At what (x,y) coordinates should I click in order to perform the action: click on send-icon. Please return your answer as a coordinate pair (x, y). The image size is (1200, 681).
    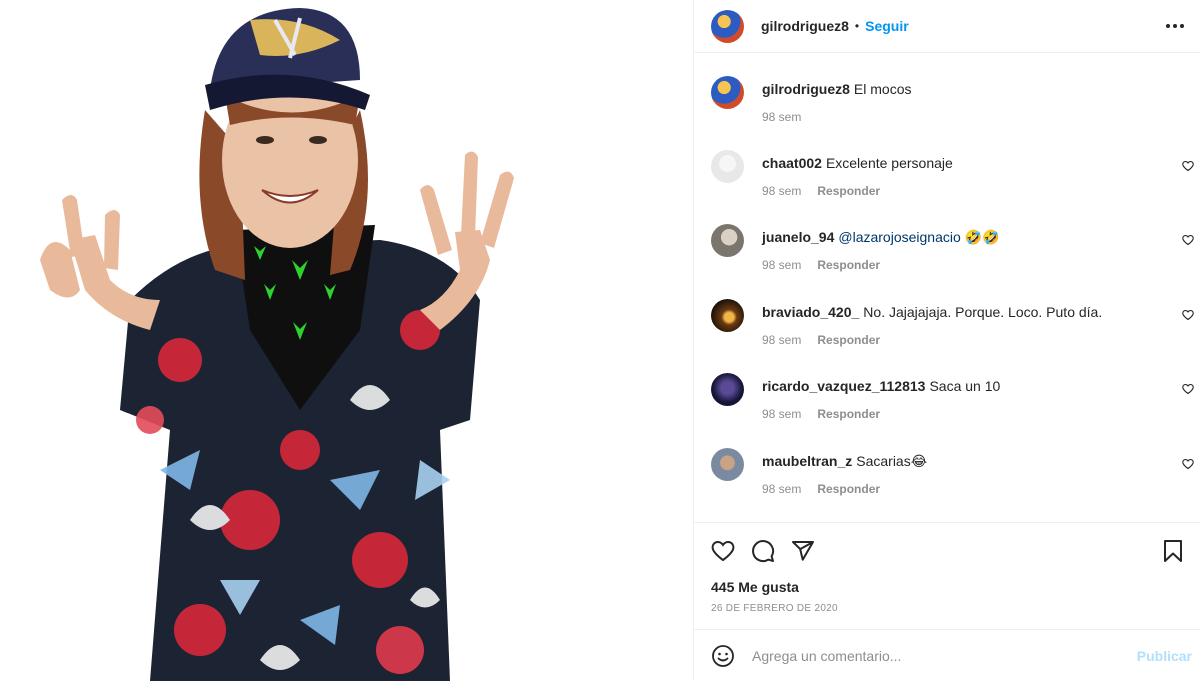
    Looking at the image, I should click on (803, 551).